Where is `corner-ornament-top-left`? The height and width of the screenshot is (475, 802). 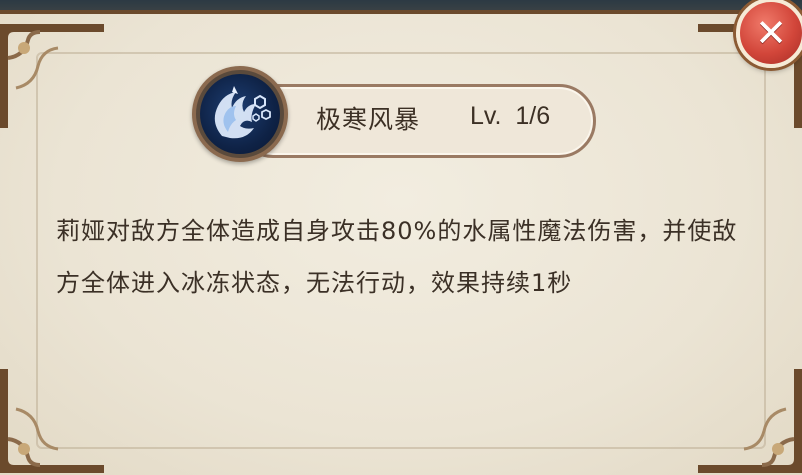
corner-ornament-top-left is located at coordinates (57, 78).